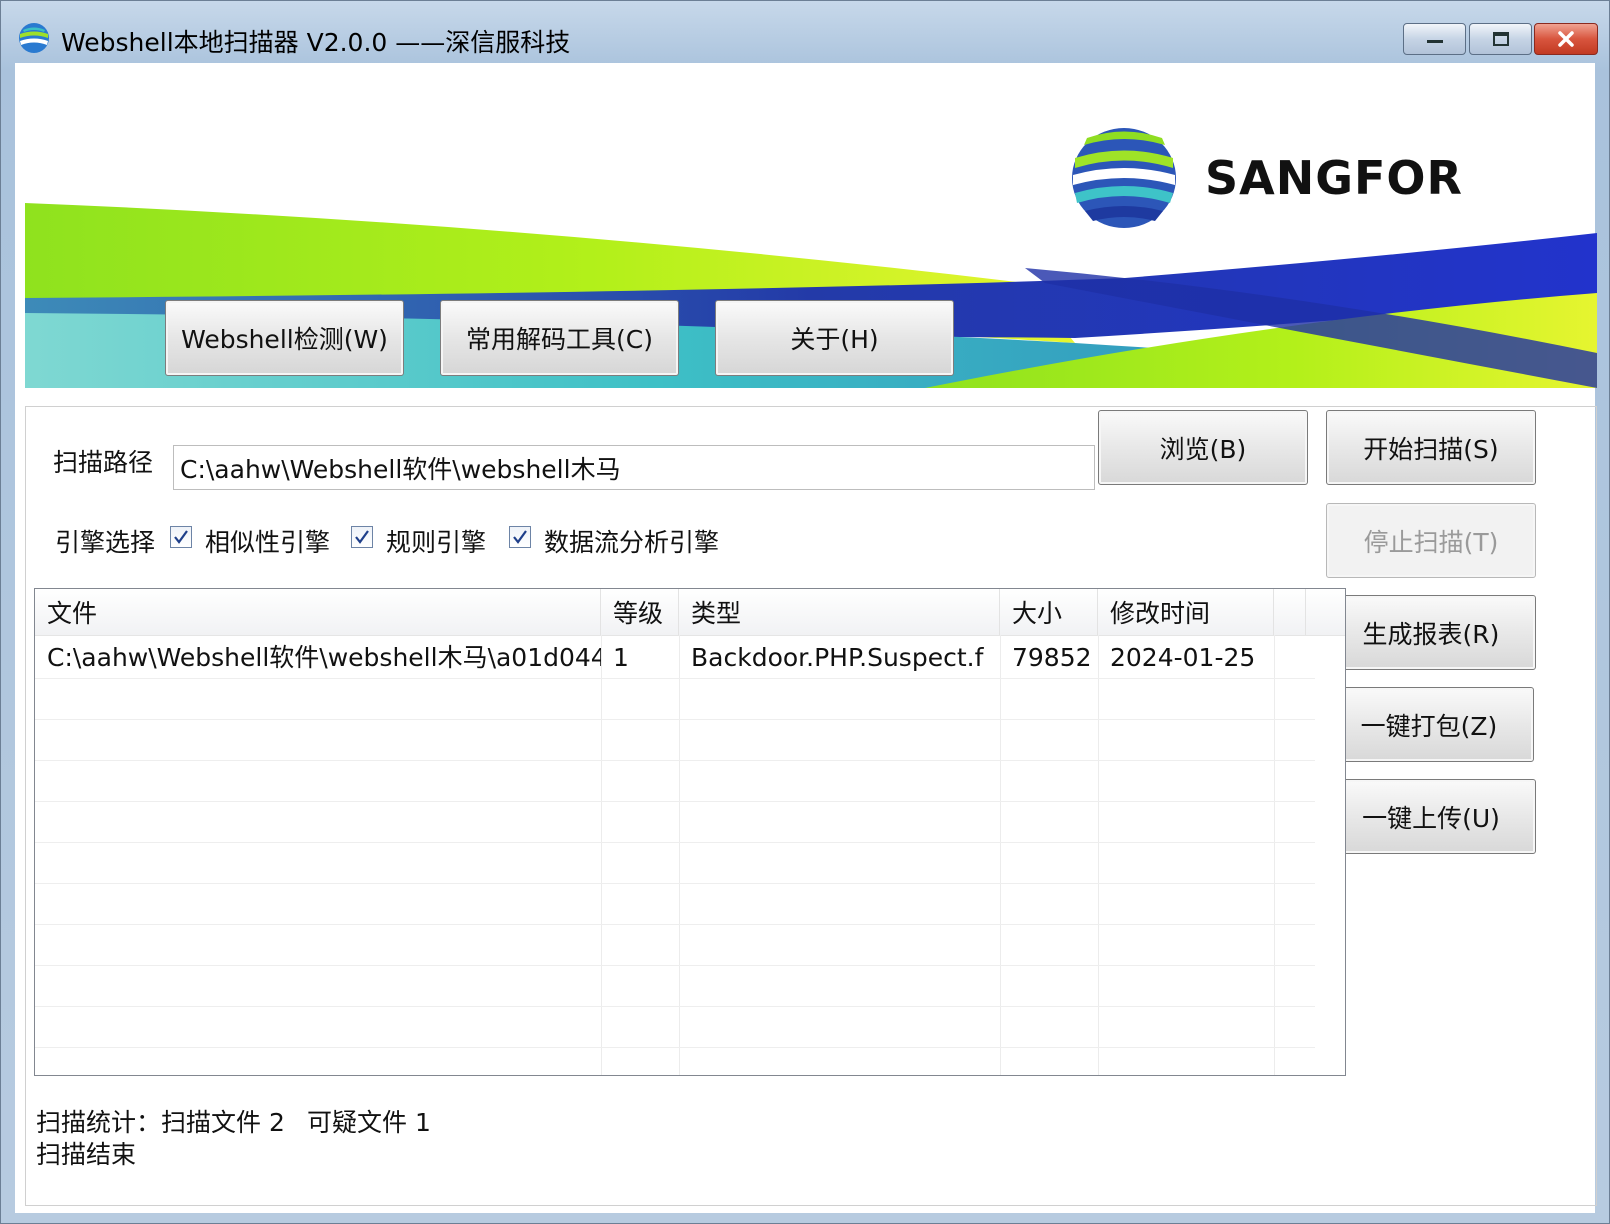 This screenshot has width=1610, height=1224. What do you see at coordinates (1124, 178) in the screenshot?
I see `sangfor-globe-icon` at bounding box center [1124, 178].